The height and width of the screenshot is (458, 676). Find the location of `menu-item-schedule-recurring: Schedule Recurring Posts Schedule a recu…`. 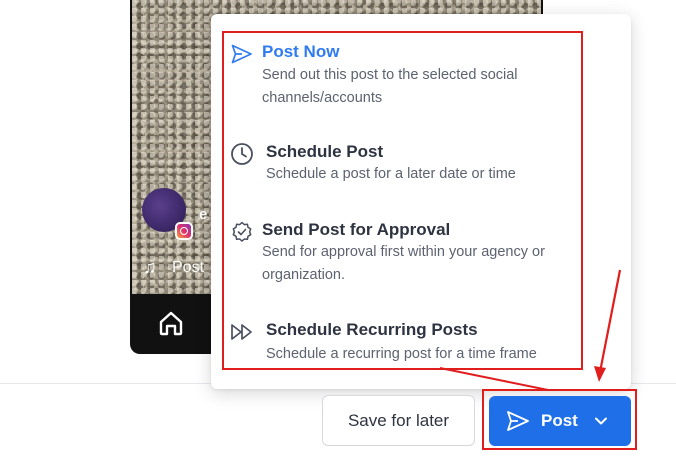

menu-item-schedule-recurring: Schedule Recurring Posts Schedule a recu… is located at coordinates (405, 343).